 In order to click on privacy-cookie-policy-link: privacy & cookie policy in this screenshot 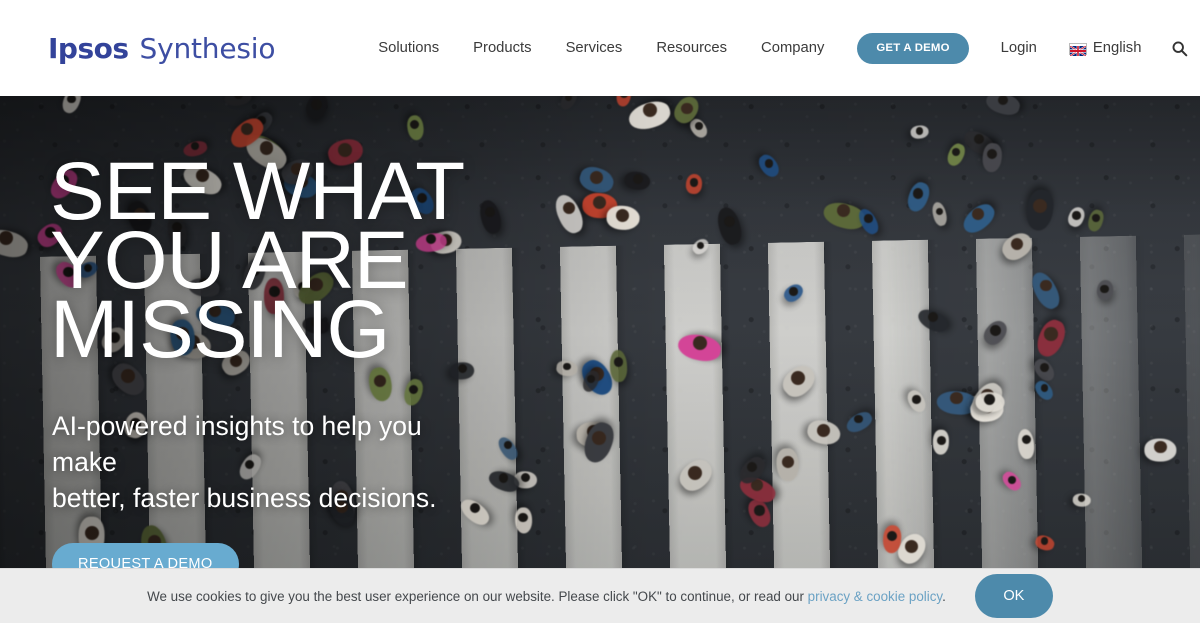, I will do `click(875, 596)`.